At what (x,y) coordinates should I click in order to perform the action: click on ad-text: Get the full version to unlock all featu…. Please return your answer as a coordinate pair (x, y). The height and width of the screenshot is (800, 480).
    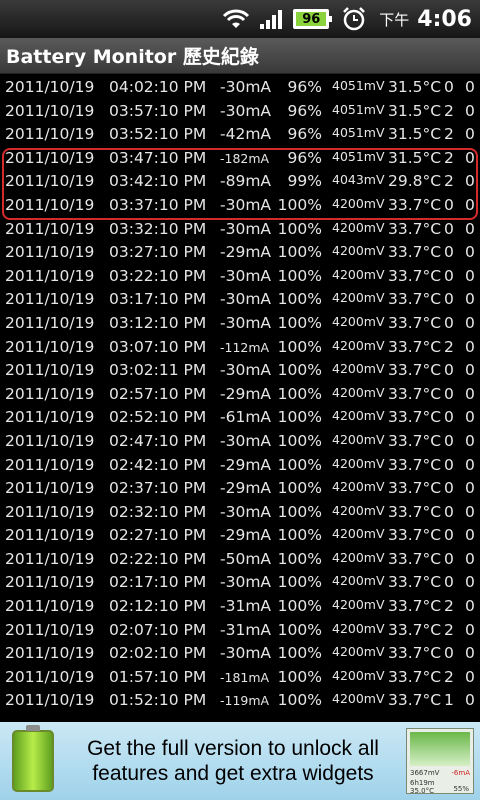
    Looking at the image, I should click on (233, 761).